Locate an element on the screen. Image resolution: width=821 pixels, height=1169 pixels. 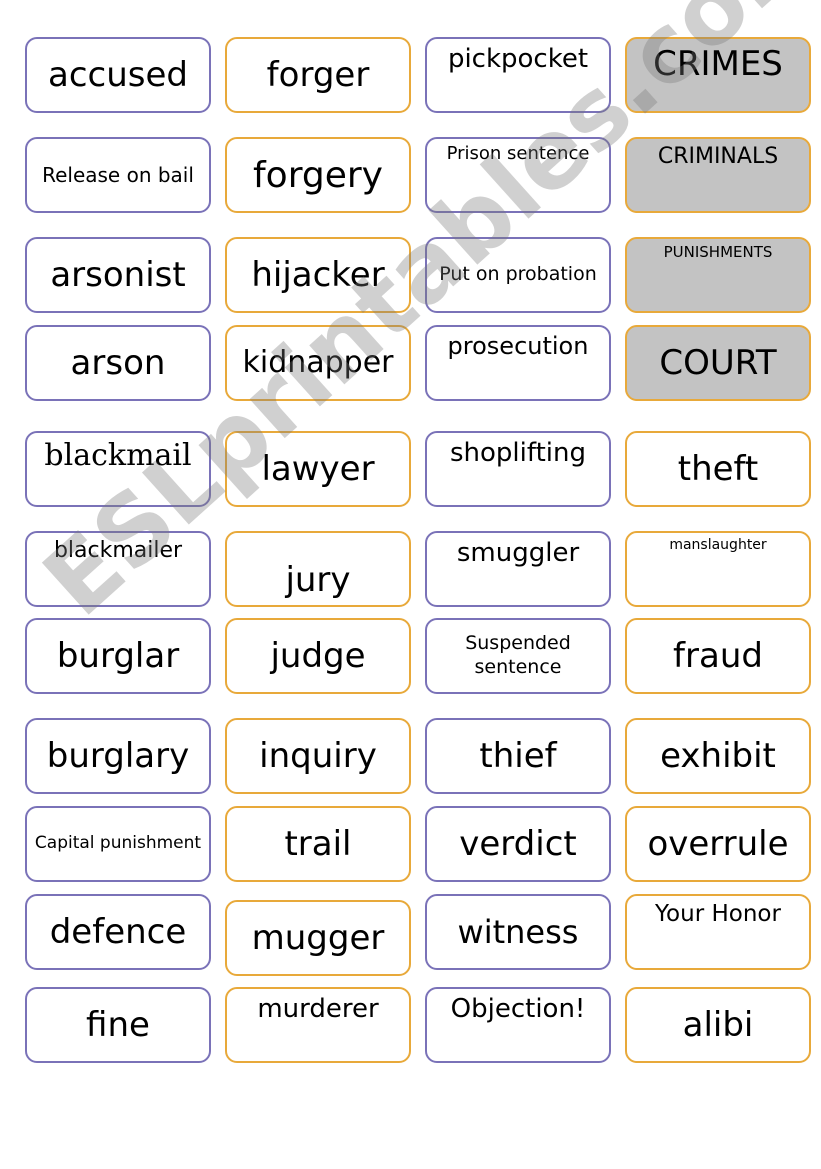
word-card: hijacker is located at coordinates (318, 275).